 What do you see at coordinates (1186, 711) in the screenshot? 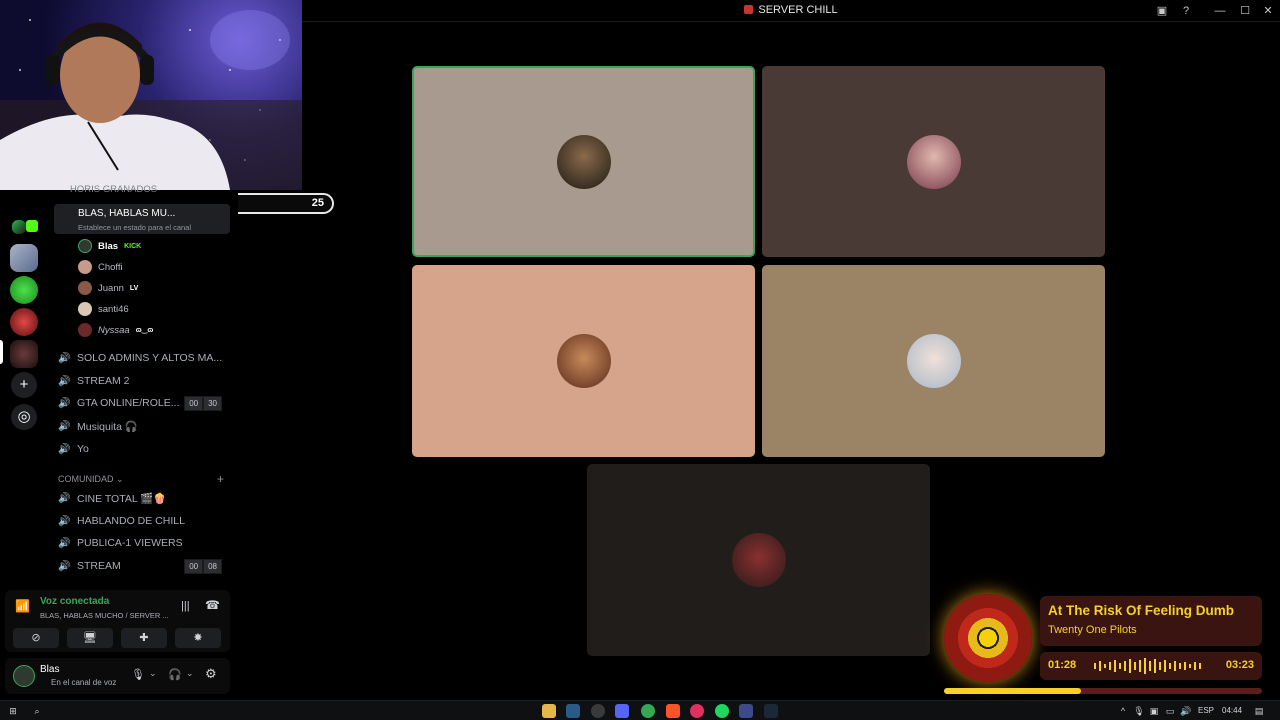
I see `volume-icon: 🔊` at bounding box center [1186, 711].